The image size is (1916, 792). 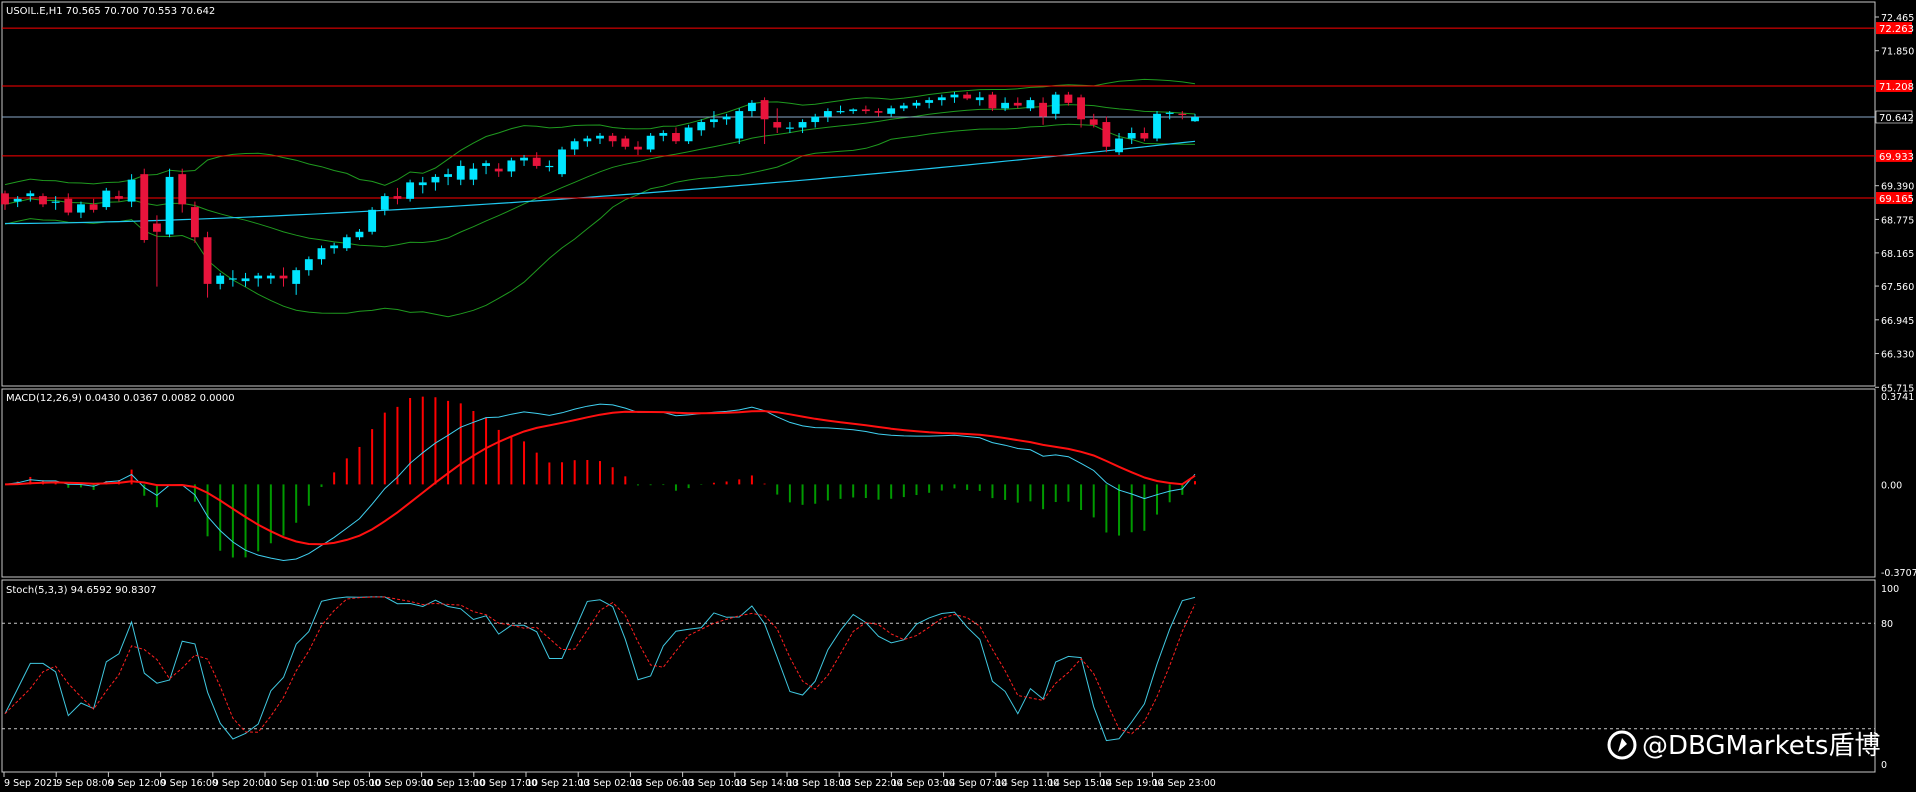 I want to click on time-tick-label: 14 Sep 23:00, so click(x=1183, y=783).